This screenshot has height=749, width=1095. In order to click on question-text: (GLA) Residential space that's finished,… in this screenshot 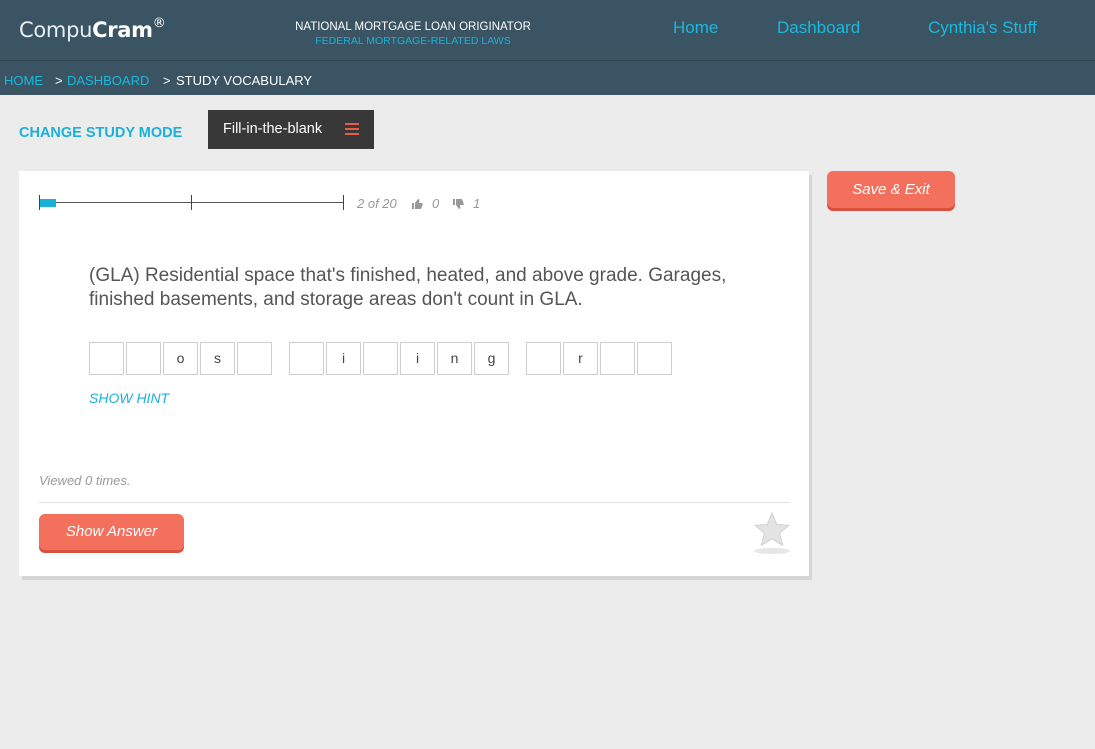, I will do `click(408, 287)`.